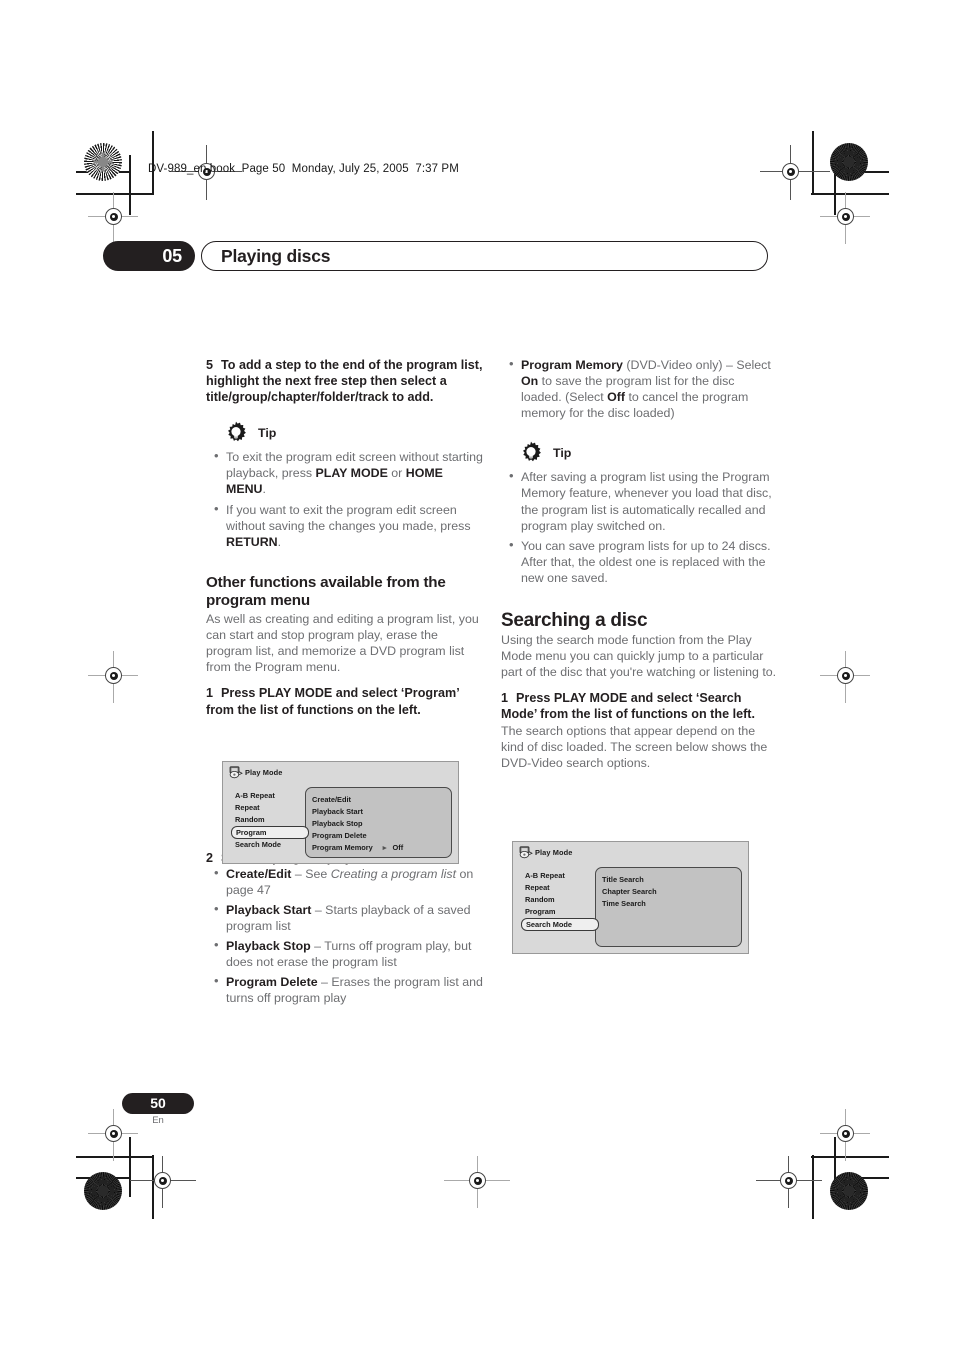 Image resolution: width=954 pixels, height=1351 pixels. What do you see at coordinates (574, 621) in the screenshot?
I see `section-heading-searching-a-disc: Searching a disc` at bounding box center [574, 621].